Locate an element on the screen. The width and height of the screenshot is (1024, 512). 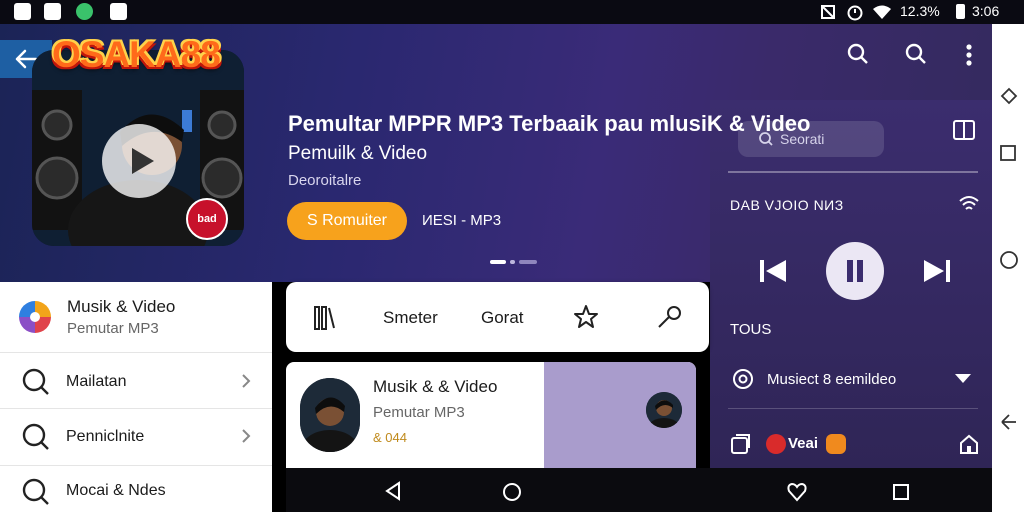
reward-label: Veai is located at coordinates (803, 443).